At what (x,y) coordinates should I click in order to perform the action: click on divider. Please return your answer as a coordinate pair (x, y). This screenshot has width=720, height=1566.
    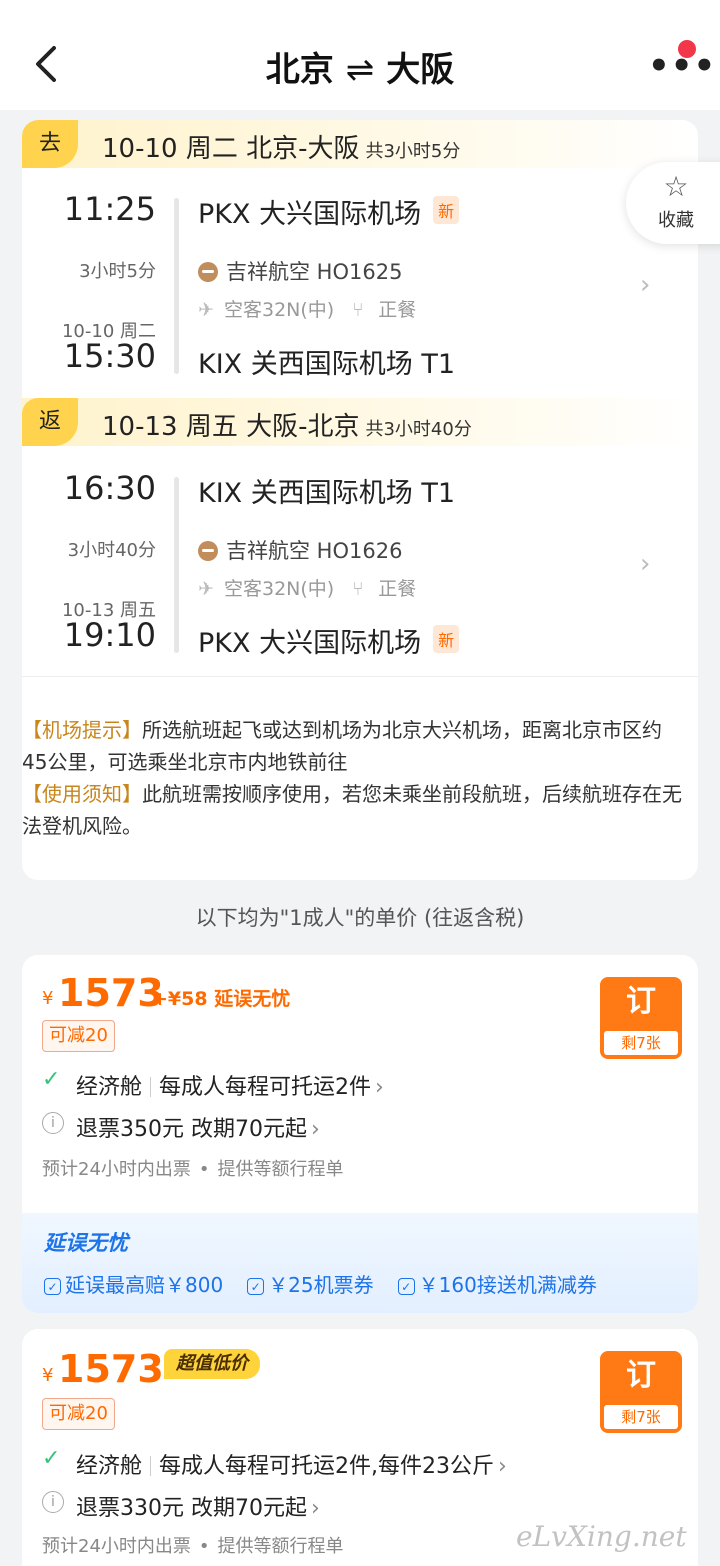
    Looking at the image, I should click on (360, 676).